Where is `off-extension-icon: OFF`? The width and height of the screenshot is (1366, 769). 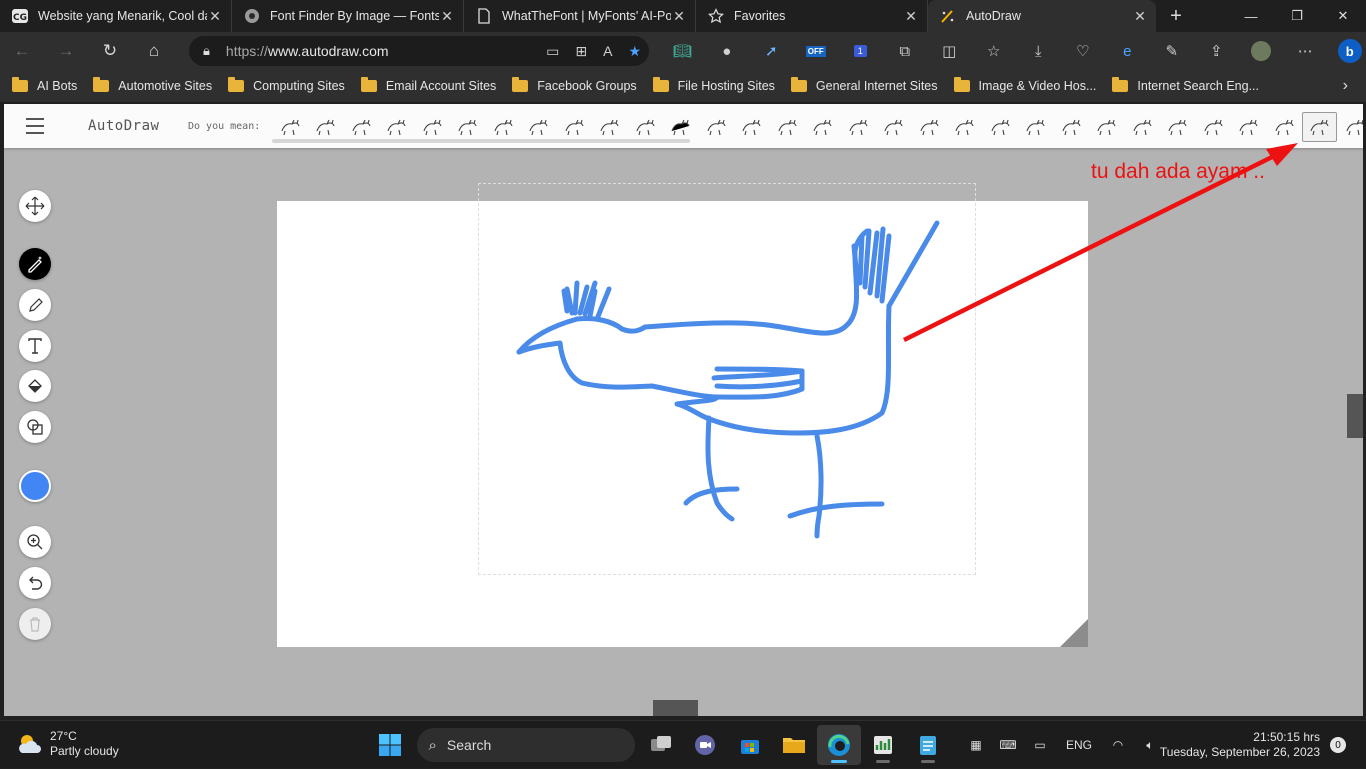
off-extension-icon: OFF is located at coordinates (816, 51).